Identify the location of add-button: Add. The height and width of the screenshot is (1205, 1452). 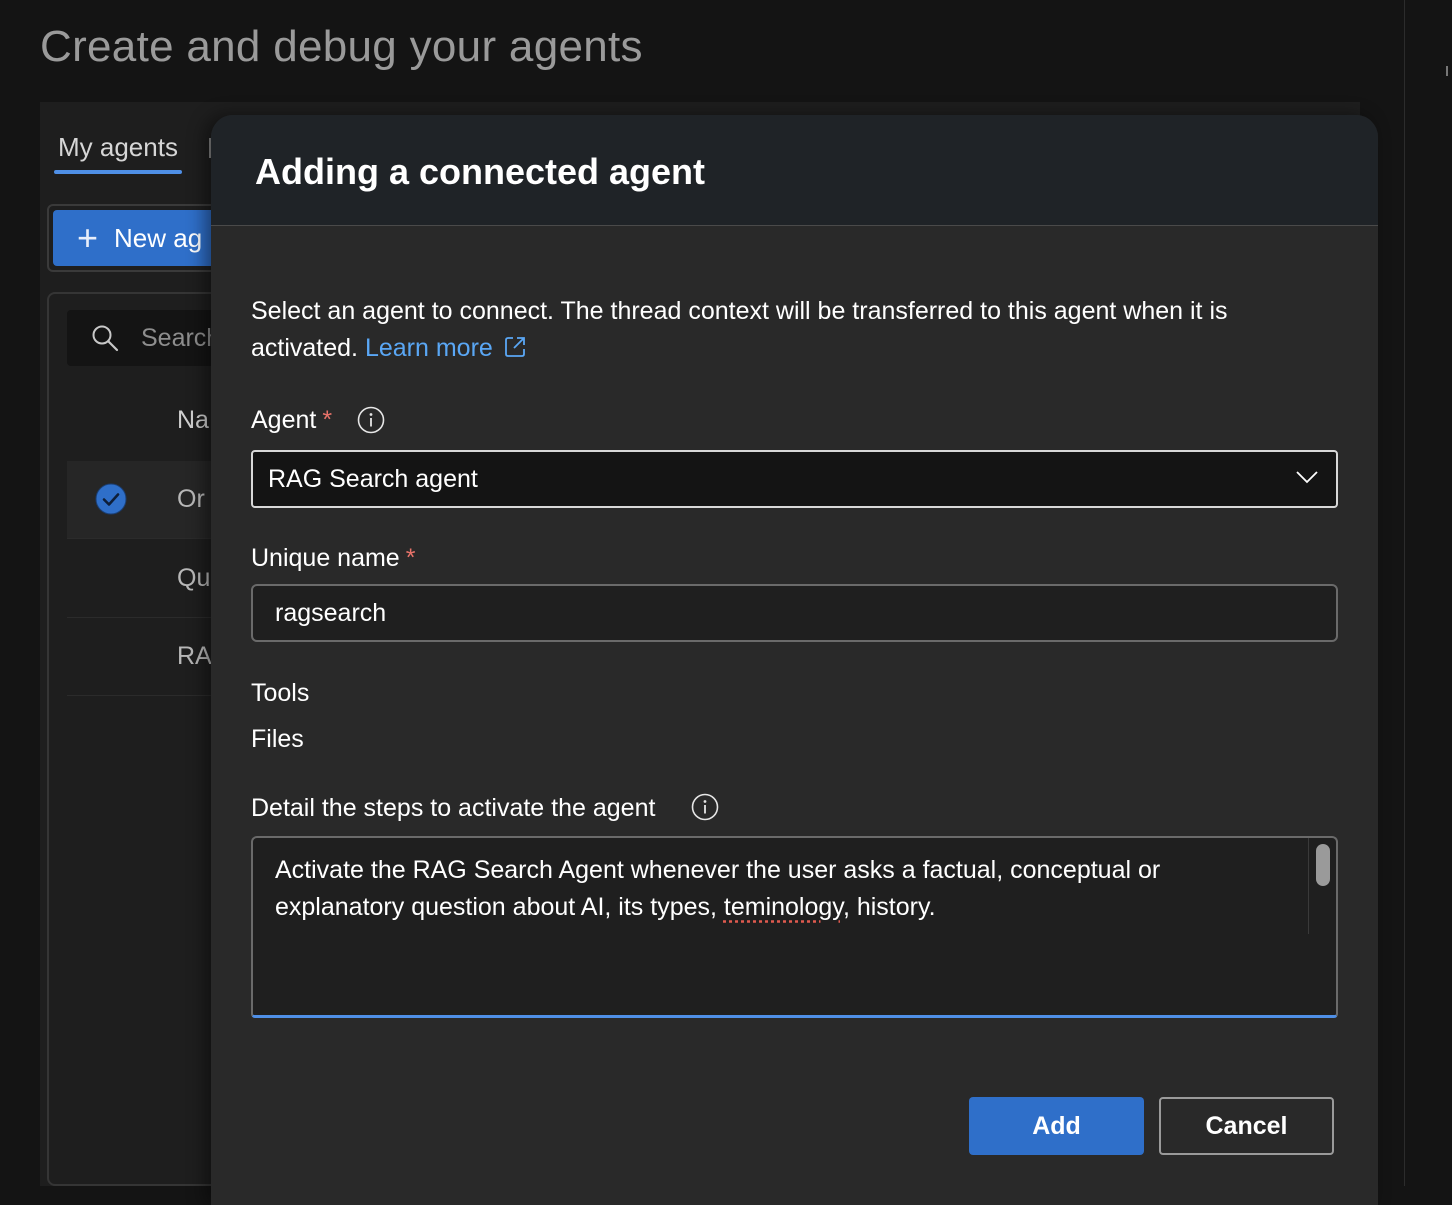
(1056, 1126).